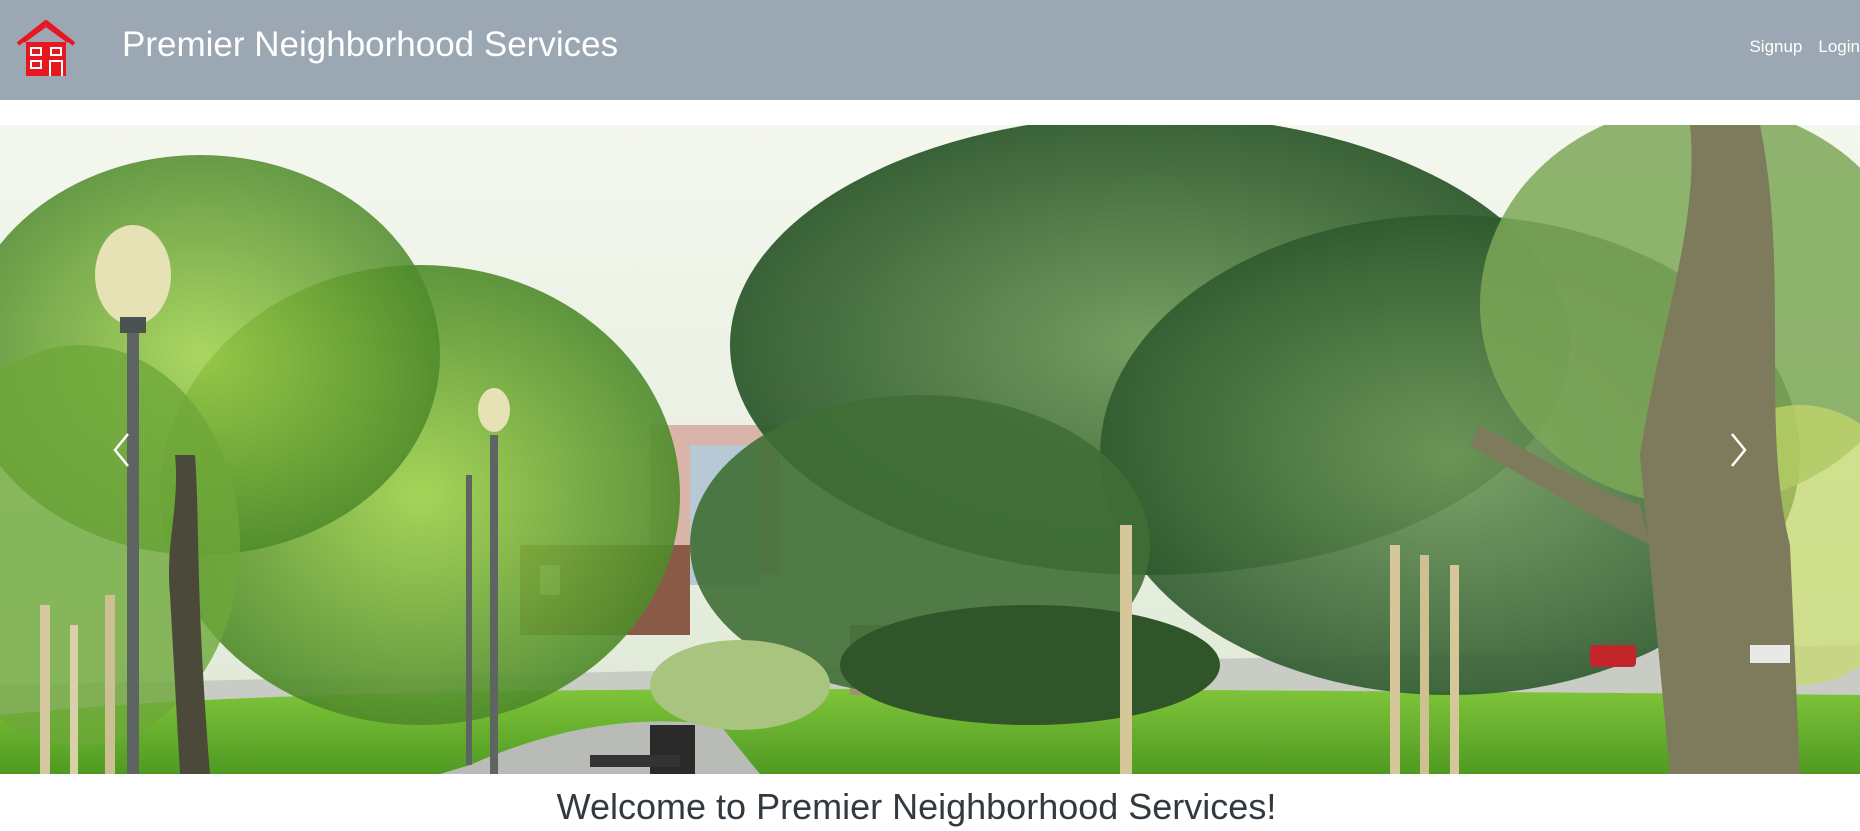 The width and height of the screenshot is (1860, 831). I want to click on chevron-left-icon, so click(121, 450).